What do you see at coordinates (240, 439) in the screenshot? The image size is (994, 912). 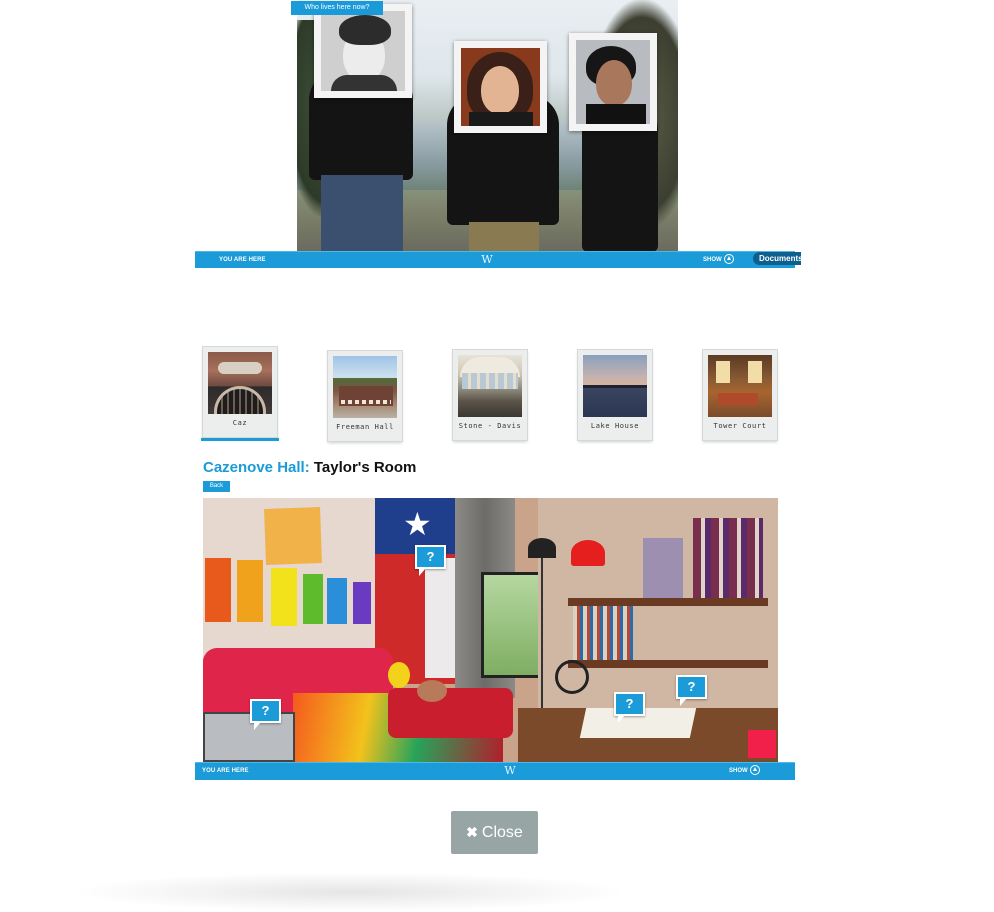 I see `selected-indicator` at bounding box center [240, 439].